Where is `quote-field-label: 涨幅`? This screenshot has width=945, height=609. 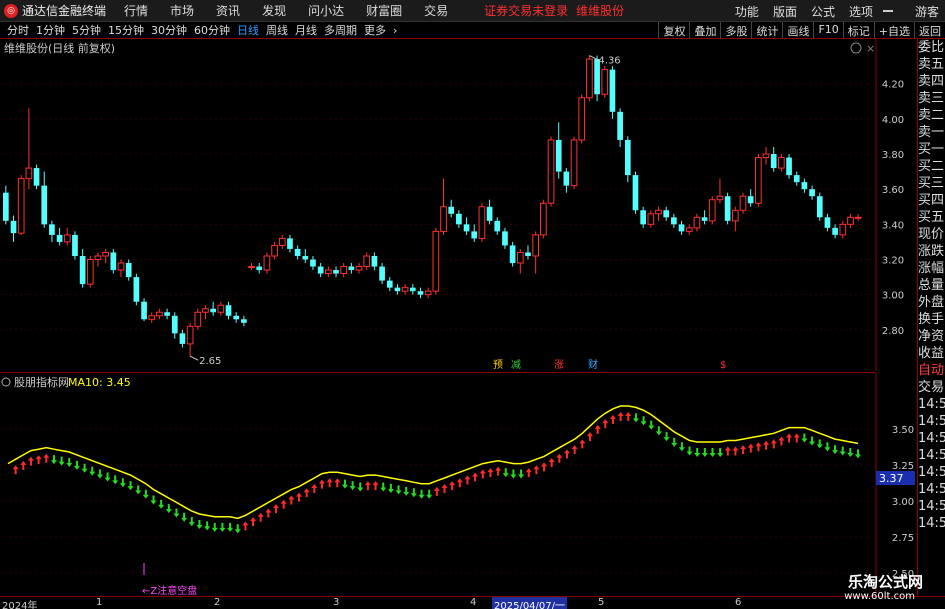 quote-field-label: 涨幅 is located at coordinates (931, 268).